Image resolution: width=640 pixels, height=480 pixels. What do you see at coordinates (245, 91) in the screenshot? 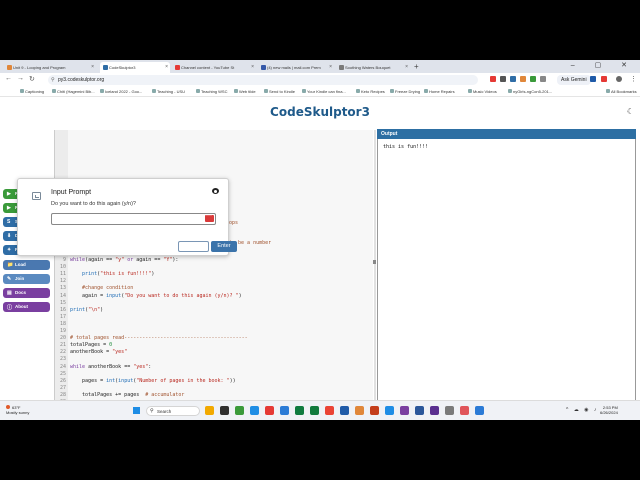
I see `bookmark-item: Web tilde` at bounding box center [245, 91].